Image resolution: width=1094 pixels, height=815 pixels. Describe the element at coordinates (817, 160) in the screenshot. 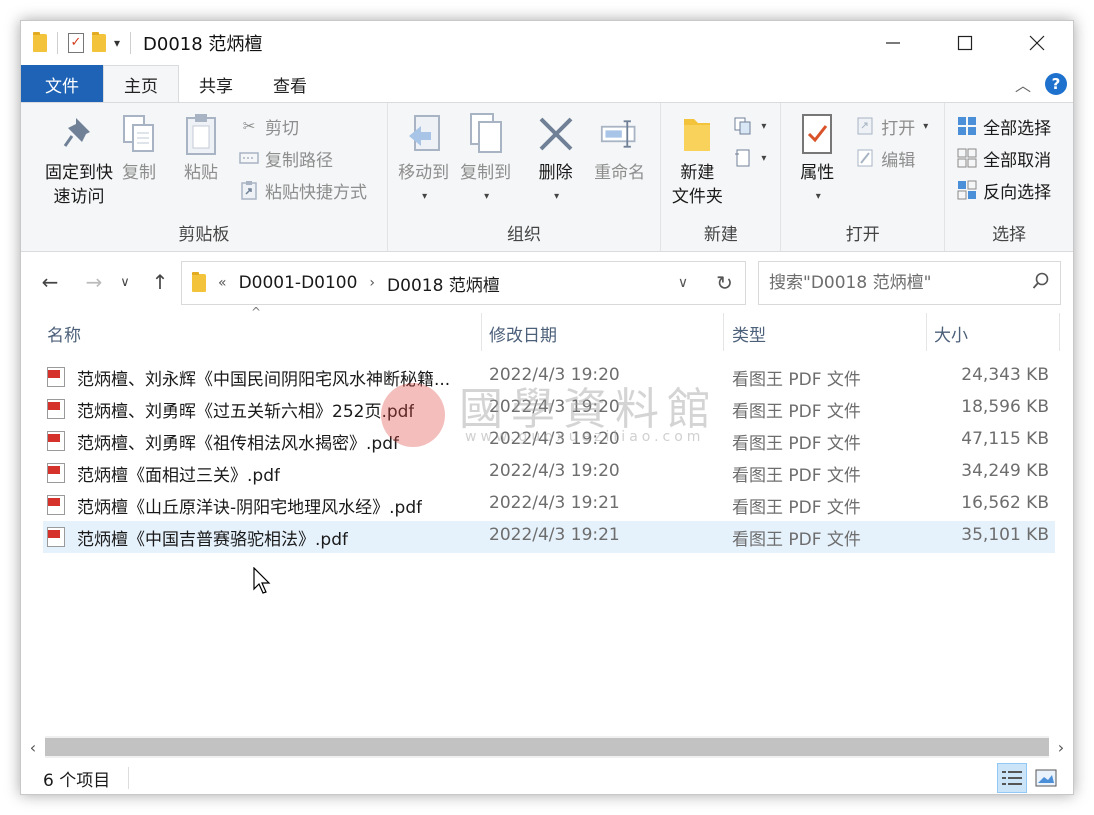

I see `properties-button: 属性 ▾` at that location.